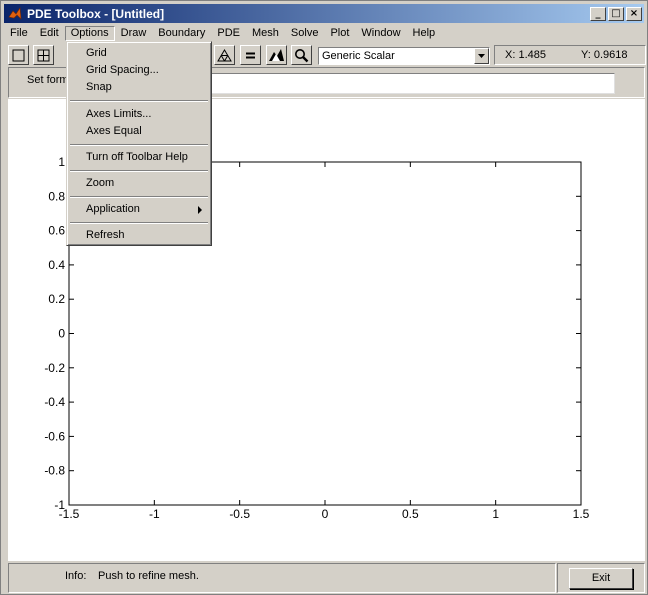 This screenshot has width=648, height=595. What do you see at coordinates (634, 13) in the screenshot?
I see `close-button: ×` at bounding box center [634, 13].